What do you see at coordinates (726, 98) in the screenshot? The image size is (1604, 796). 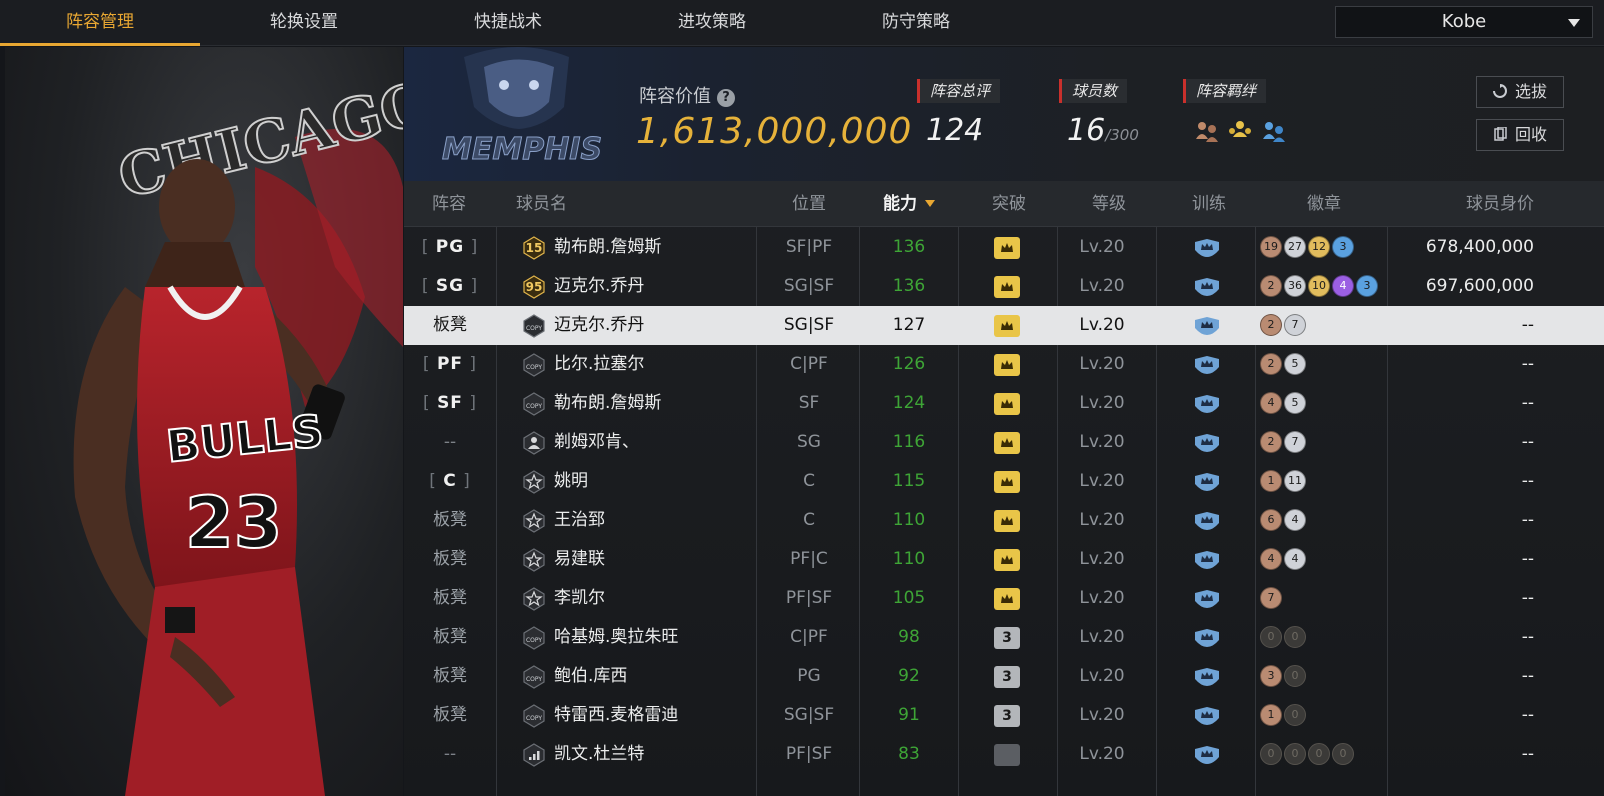 I see `help-icon: ?` at bounding box center [726, 98].